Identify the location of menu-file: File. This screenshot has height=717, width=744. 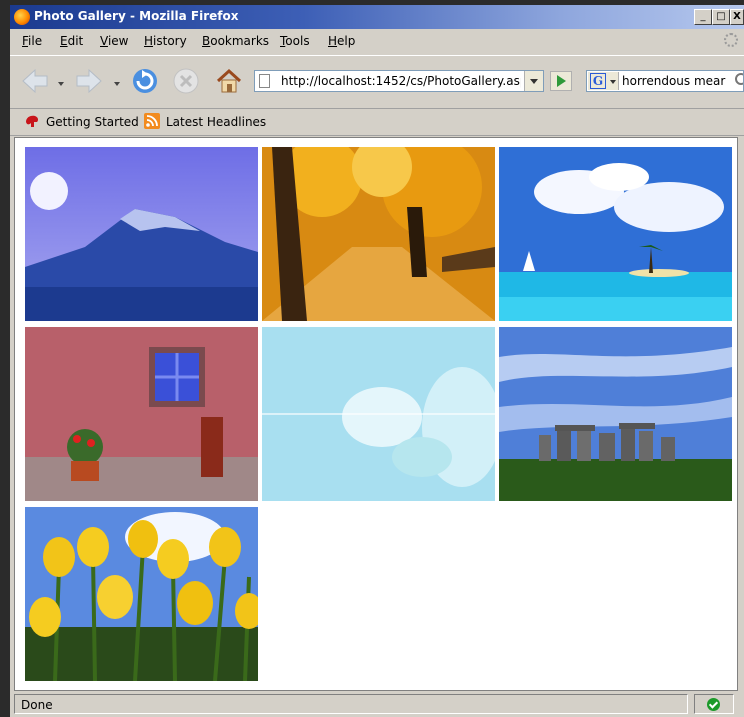
(32, 41).